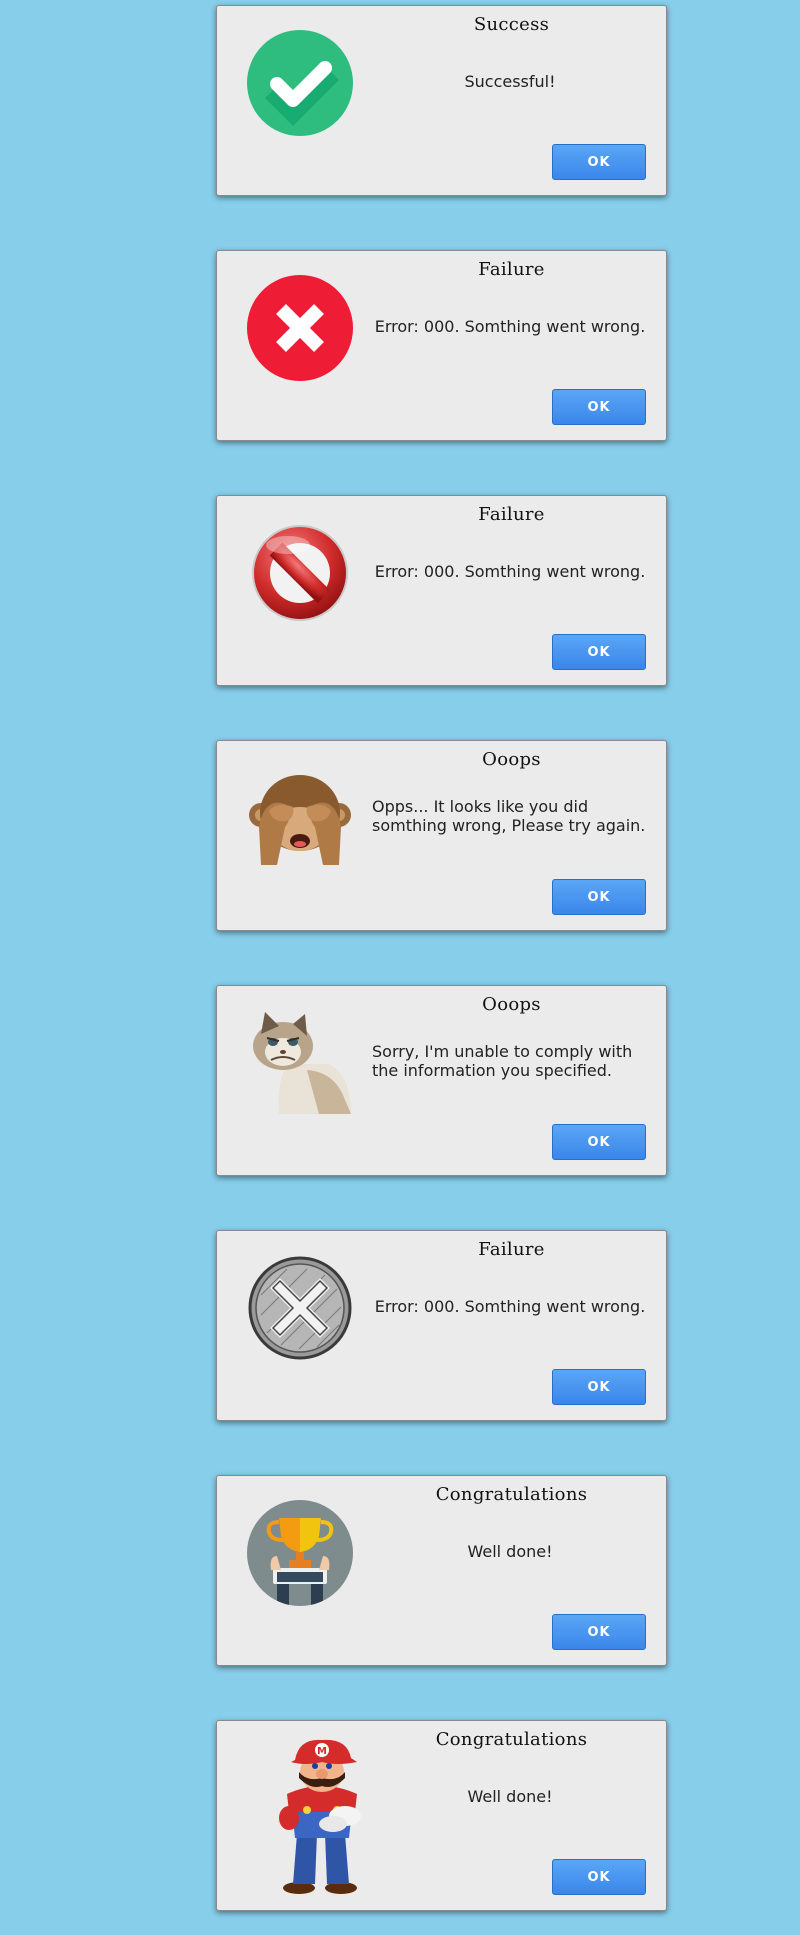 The height and width of the screenshot is (1935, 800). What do you see at coordinates (300, 1553) in the screenshot?
I see `trophy-icon` at bounding box center [300, 1553].